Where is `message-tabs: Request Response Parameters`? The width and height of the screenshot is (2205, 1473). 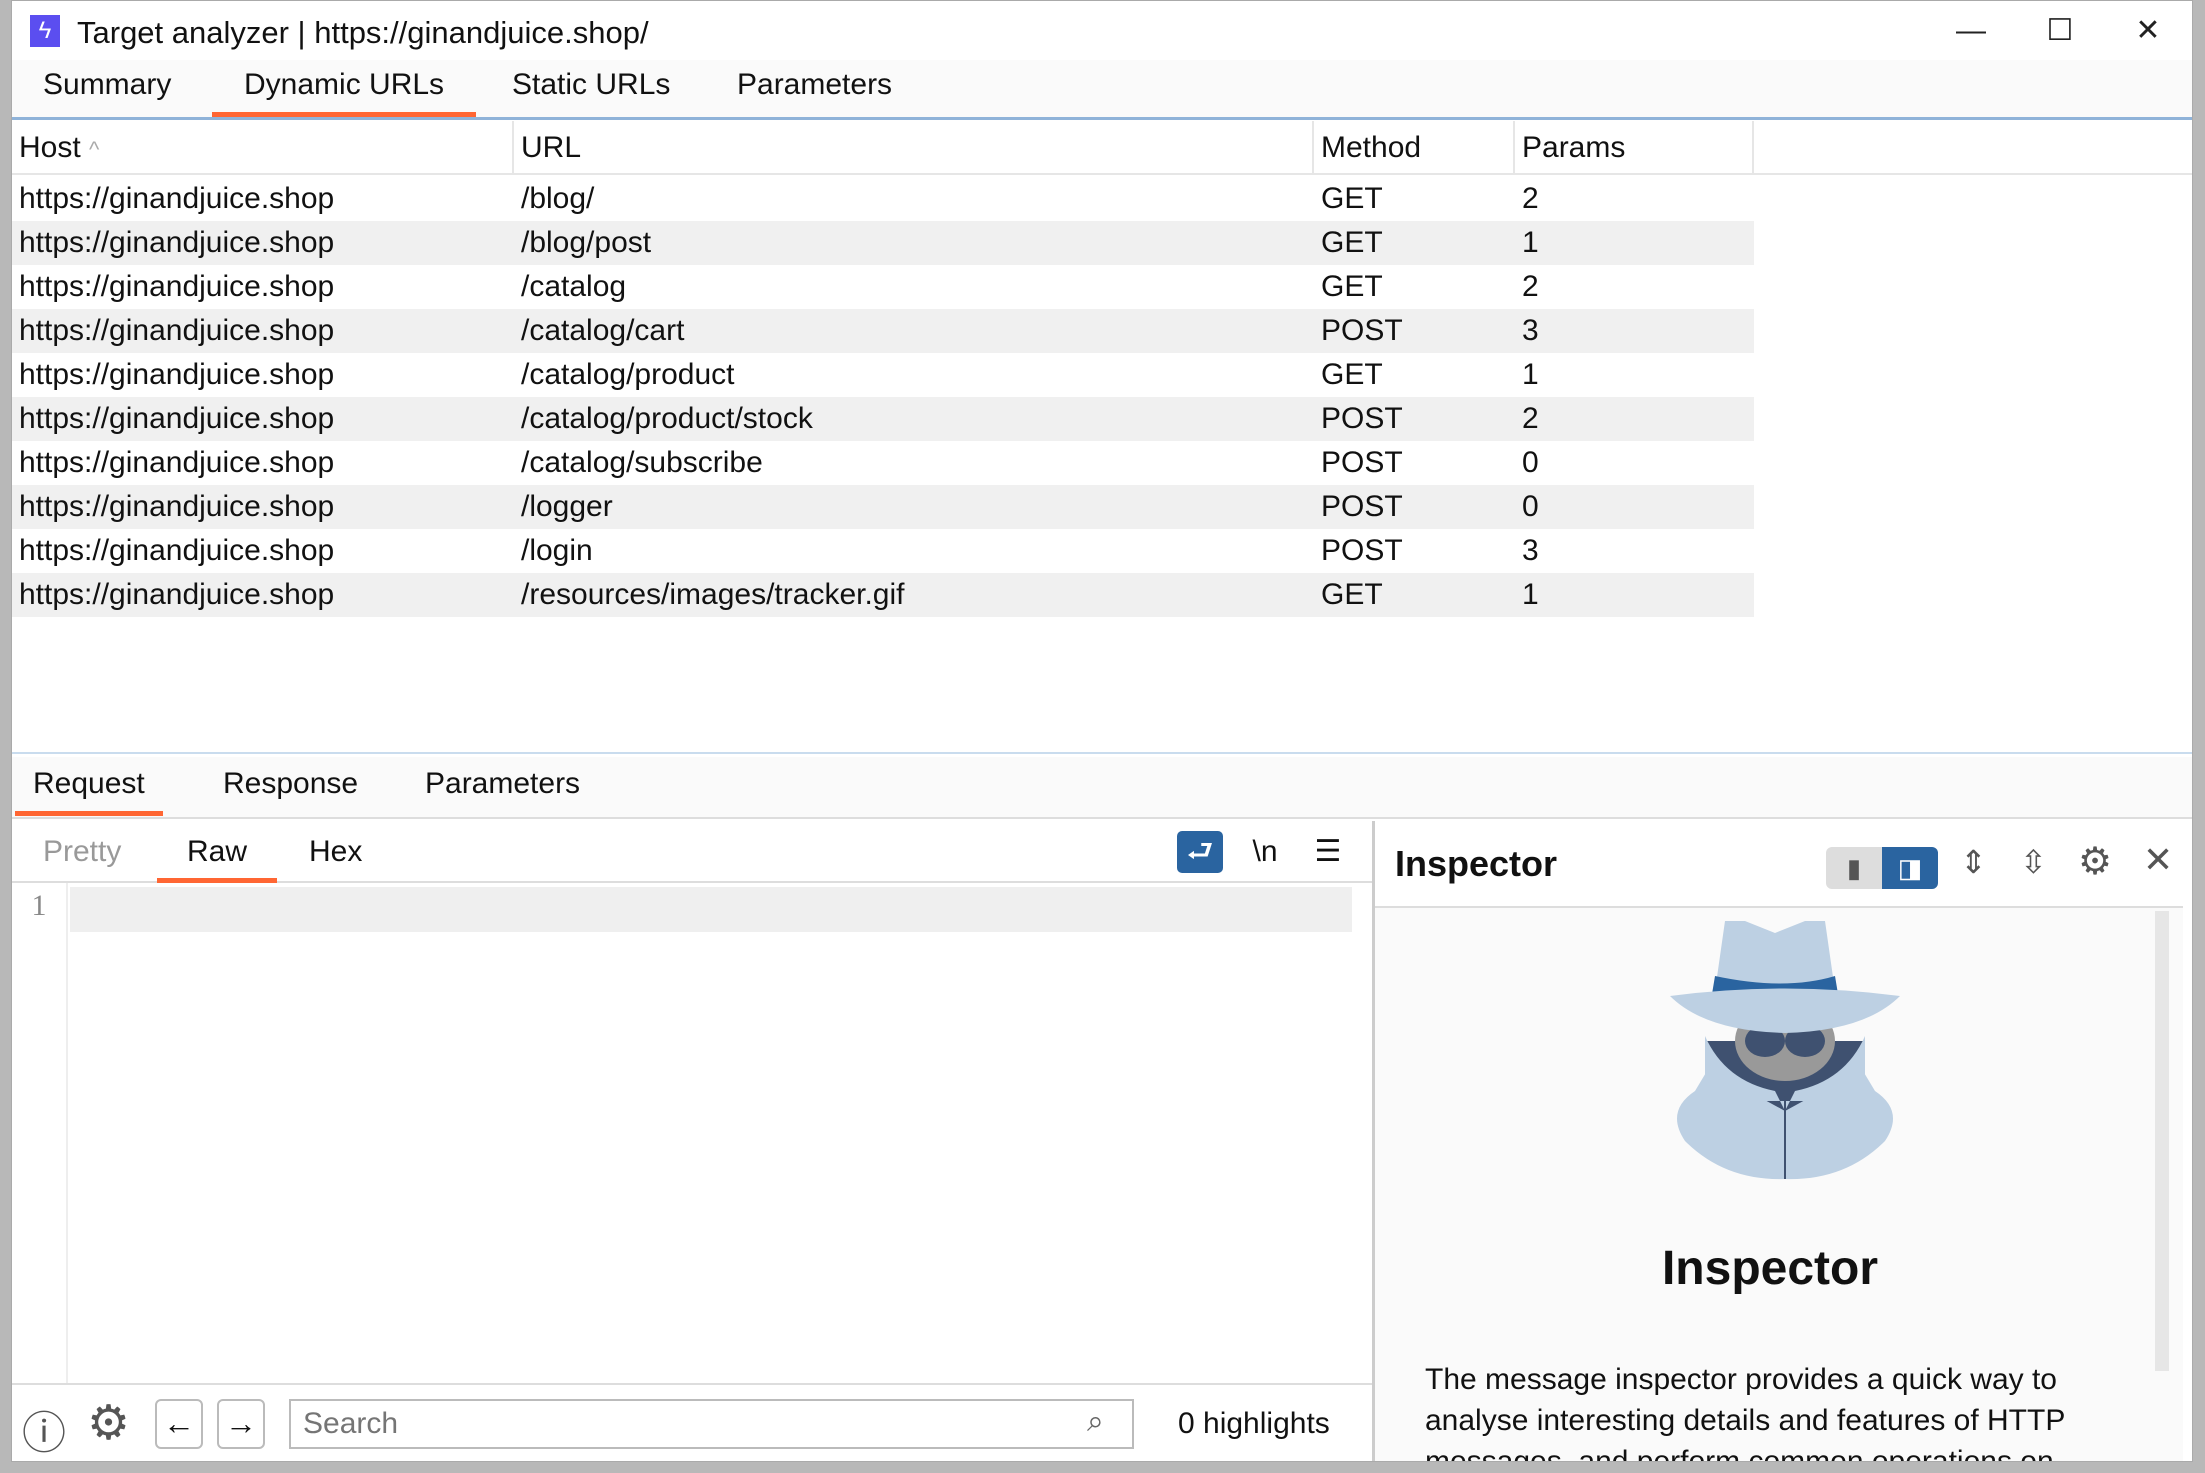
message-tabs: Request Response Parameters is located at coordinates (1102, 788).